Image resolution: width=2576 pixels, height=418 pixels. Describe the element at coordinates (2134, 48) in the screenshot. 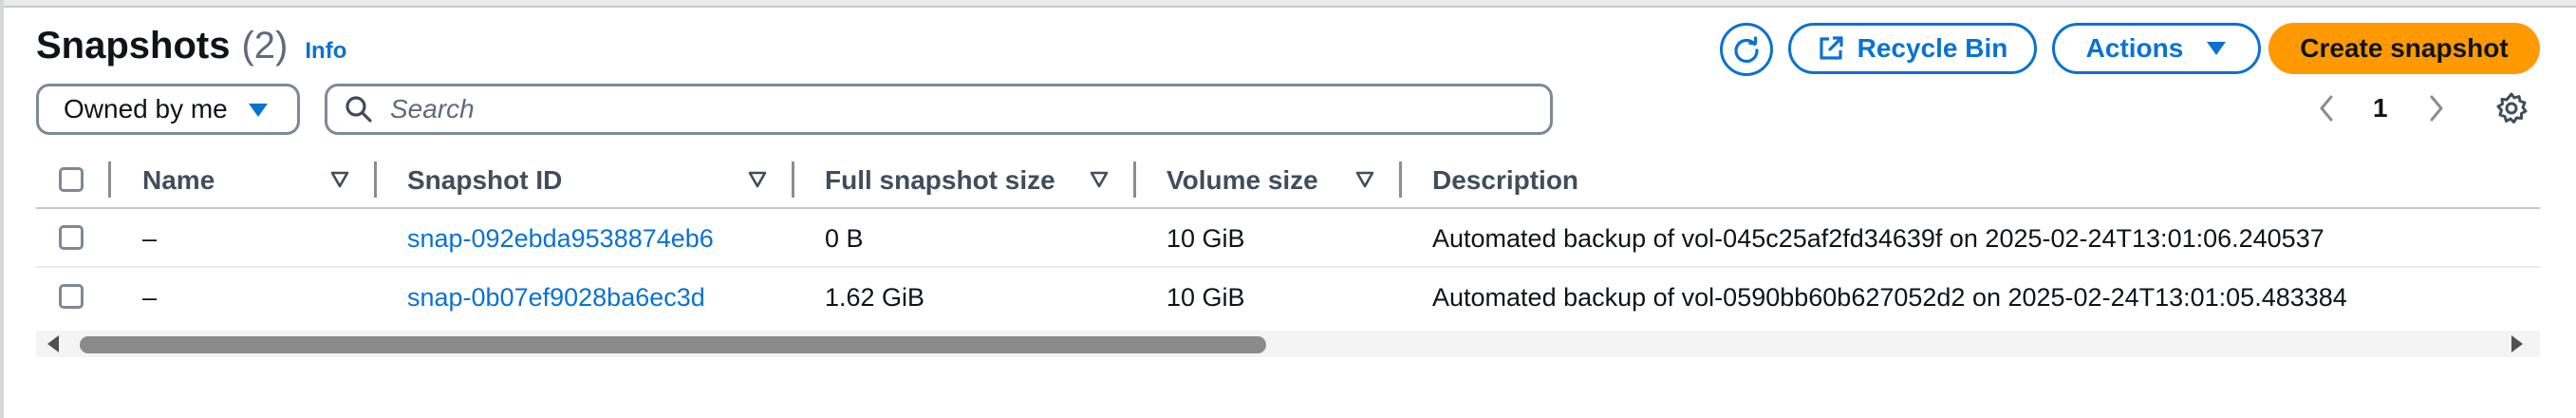

I see `actions-label: Actions` at that location.